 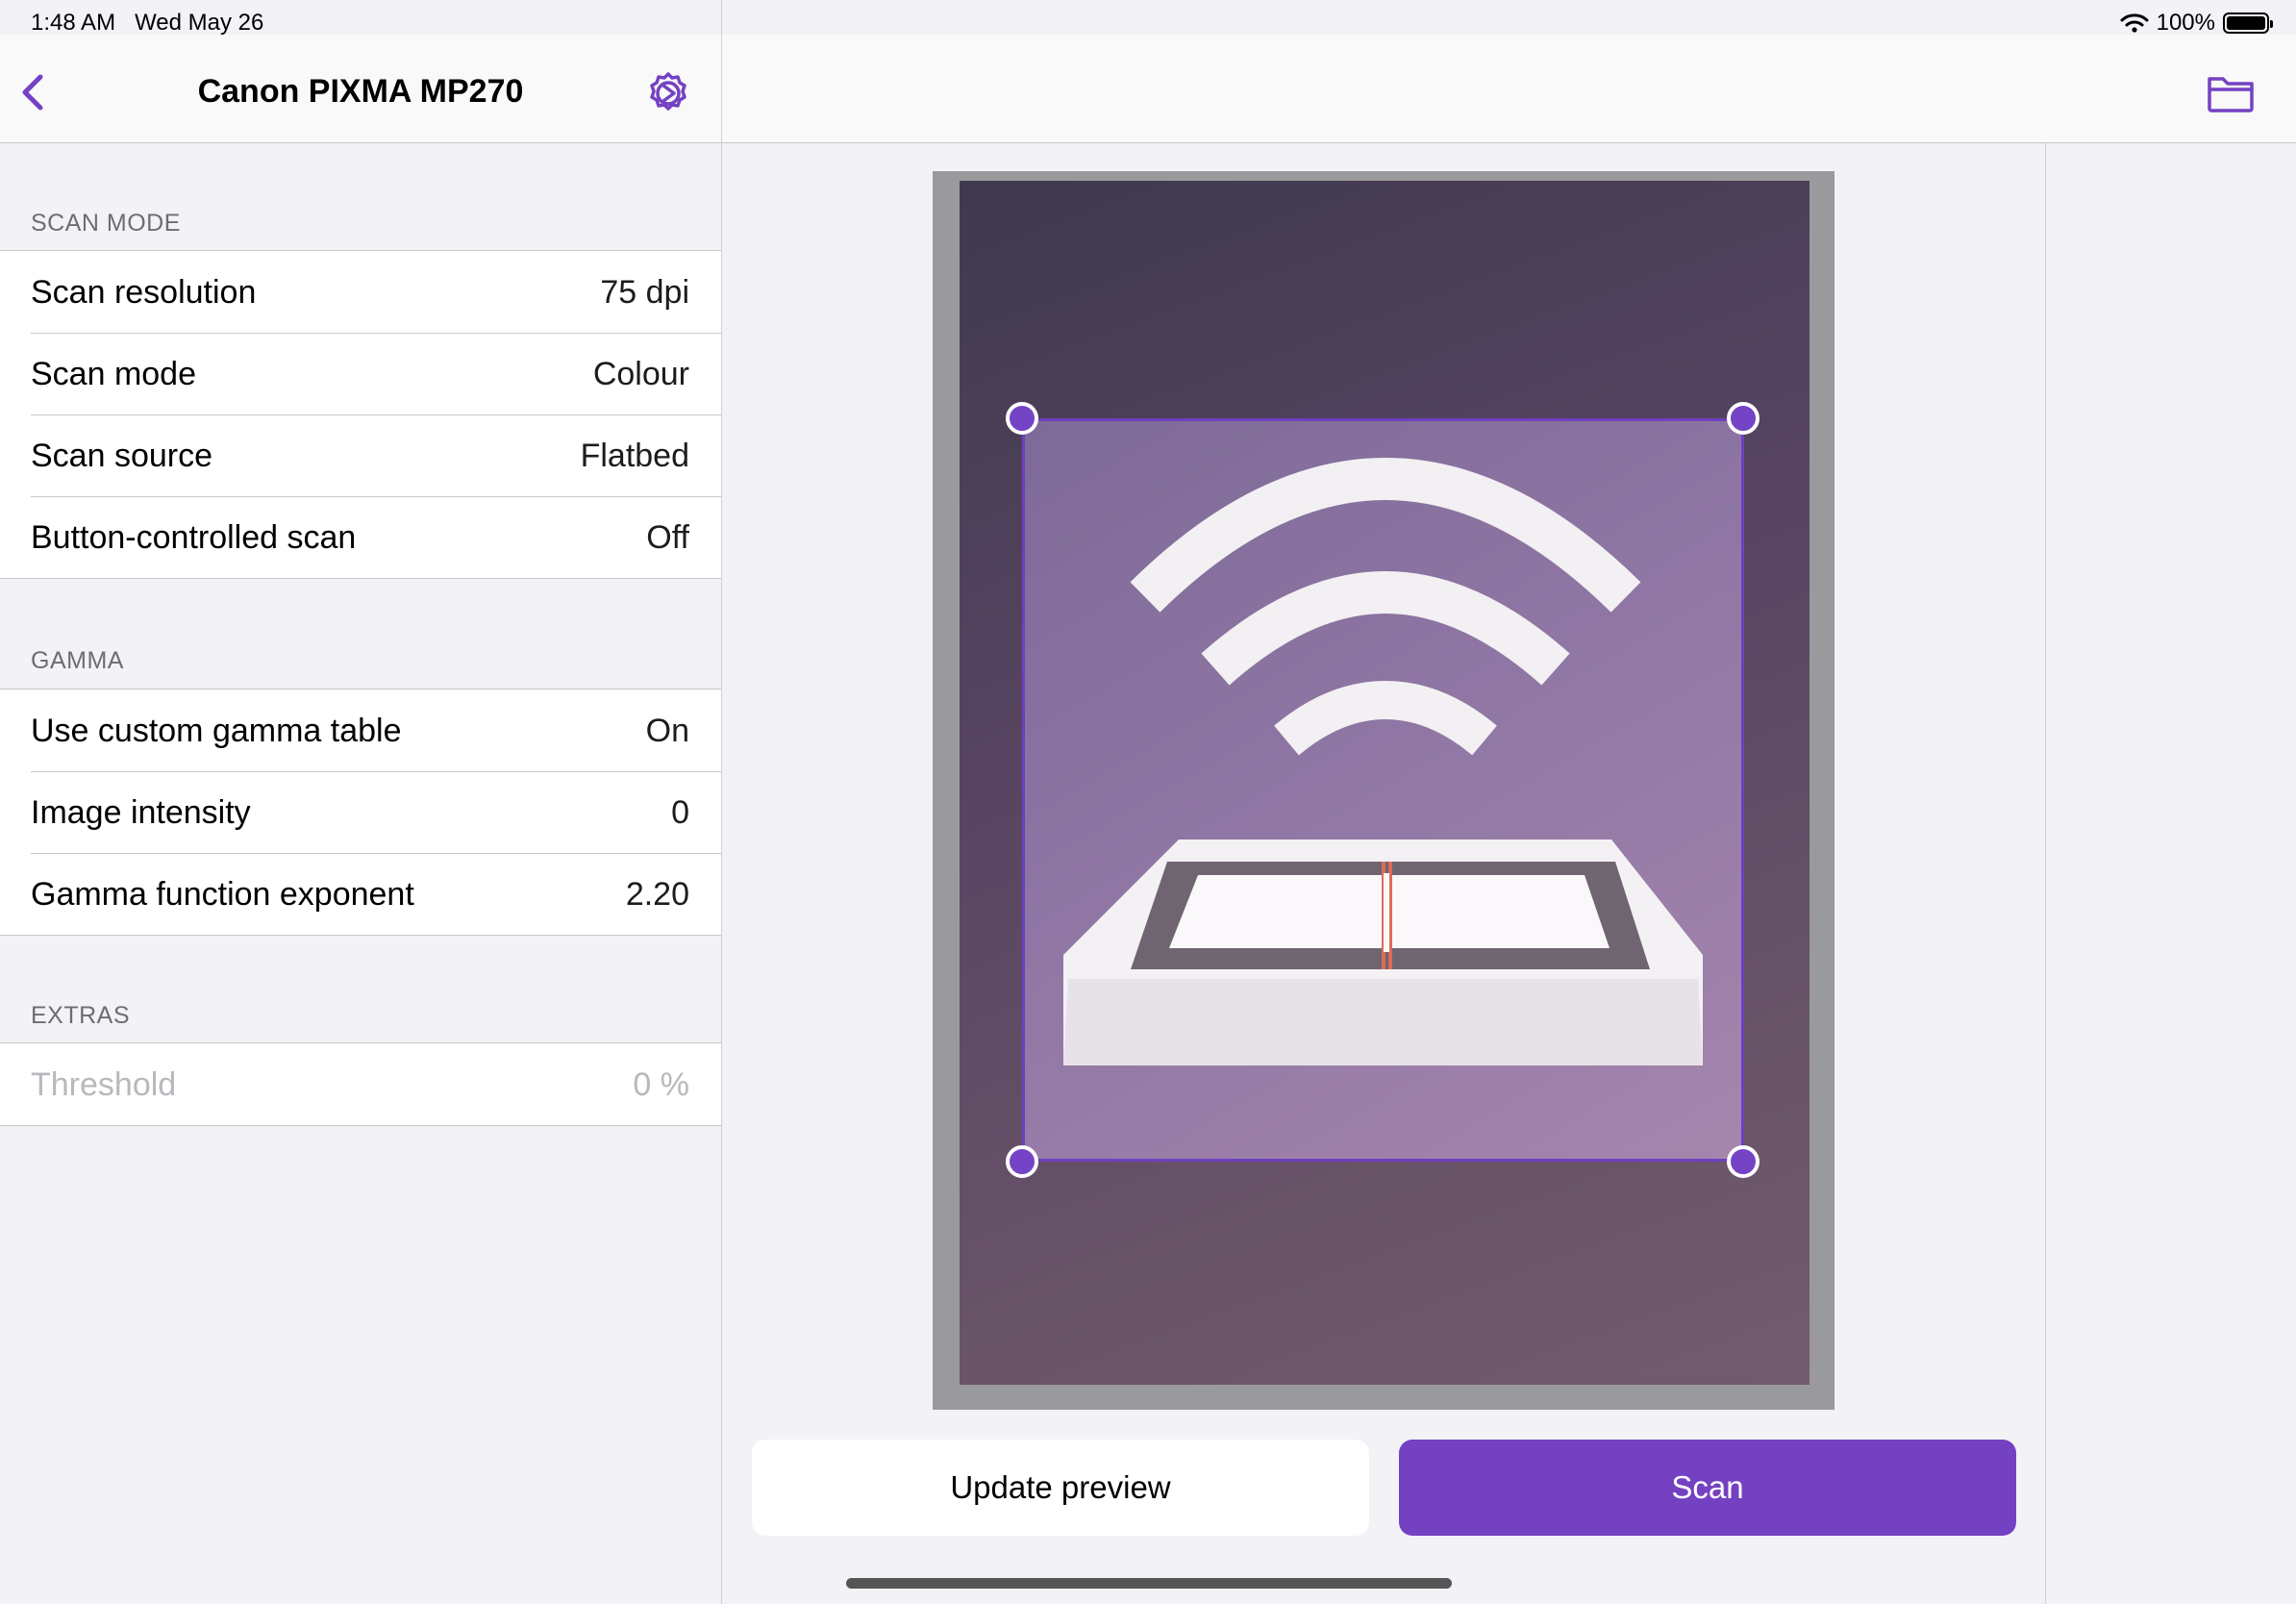 What do you see at coordinates (81, 1016) in the screenshot?
I see `section-header-extras: EXTRAS` at bounding box center [81, 1016].